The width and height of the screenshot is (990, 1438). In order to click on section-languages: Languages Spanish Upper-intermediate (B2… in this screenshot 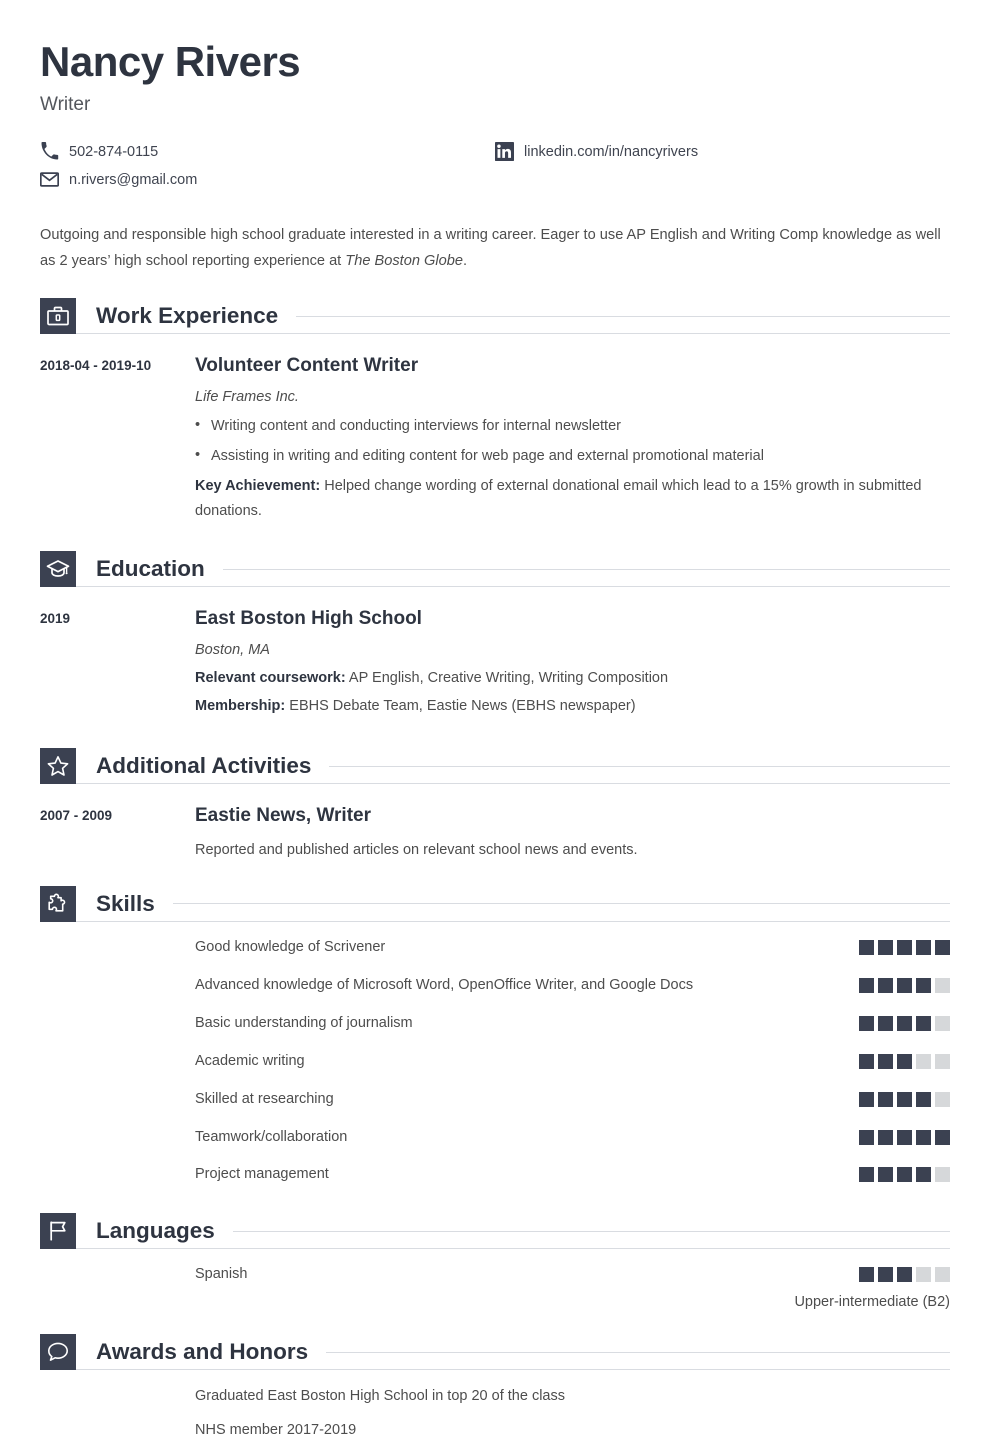, I will do `click(495, 1261)`.